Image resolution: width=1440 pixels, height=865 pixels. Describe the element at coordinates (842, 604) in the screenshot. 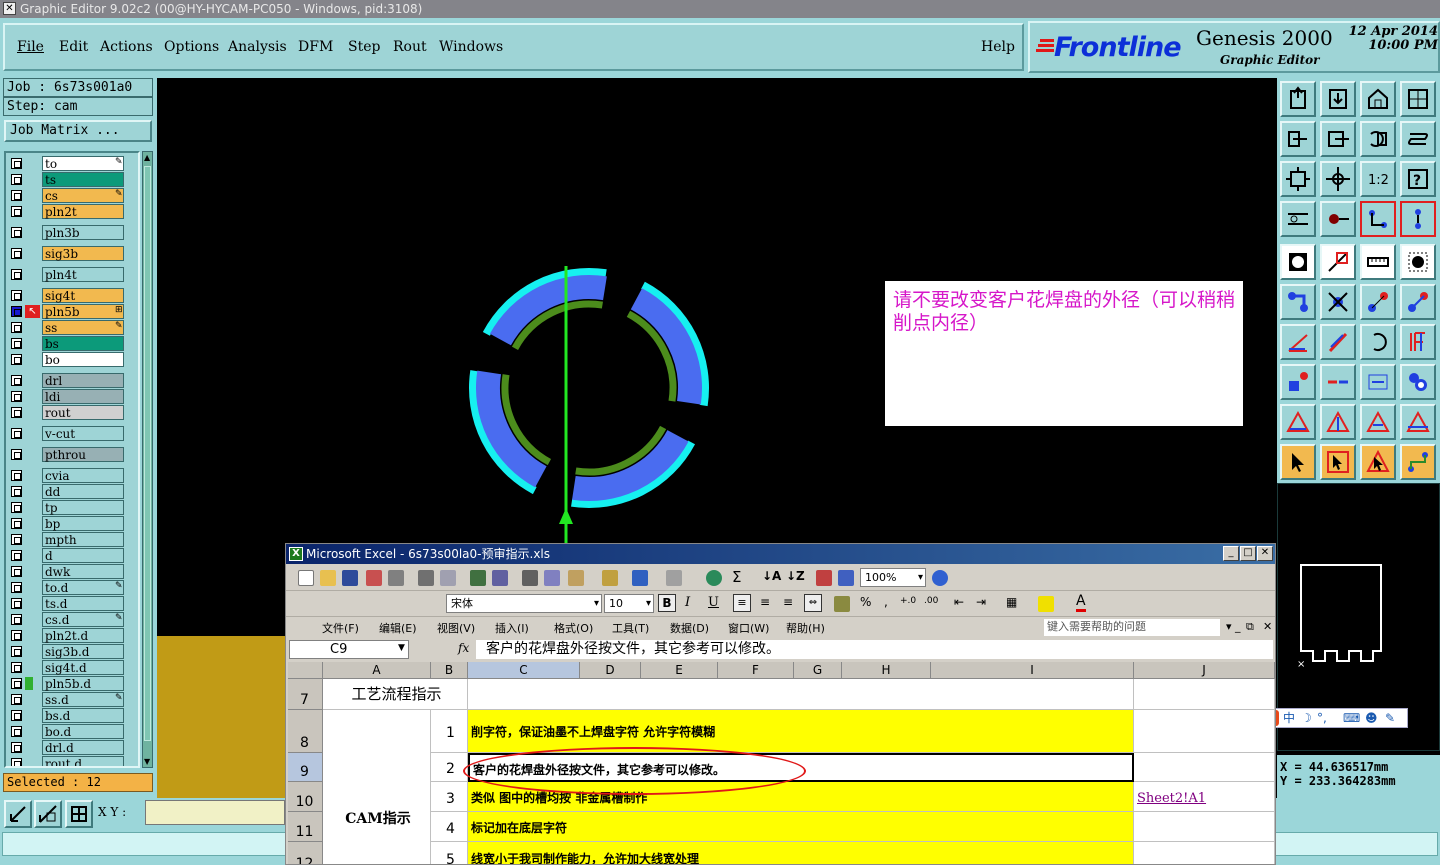

I see `currency-icon` at that location.